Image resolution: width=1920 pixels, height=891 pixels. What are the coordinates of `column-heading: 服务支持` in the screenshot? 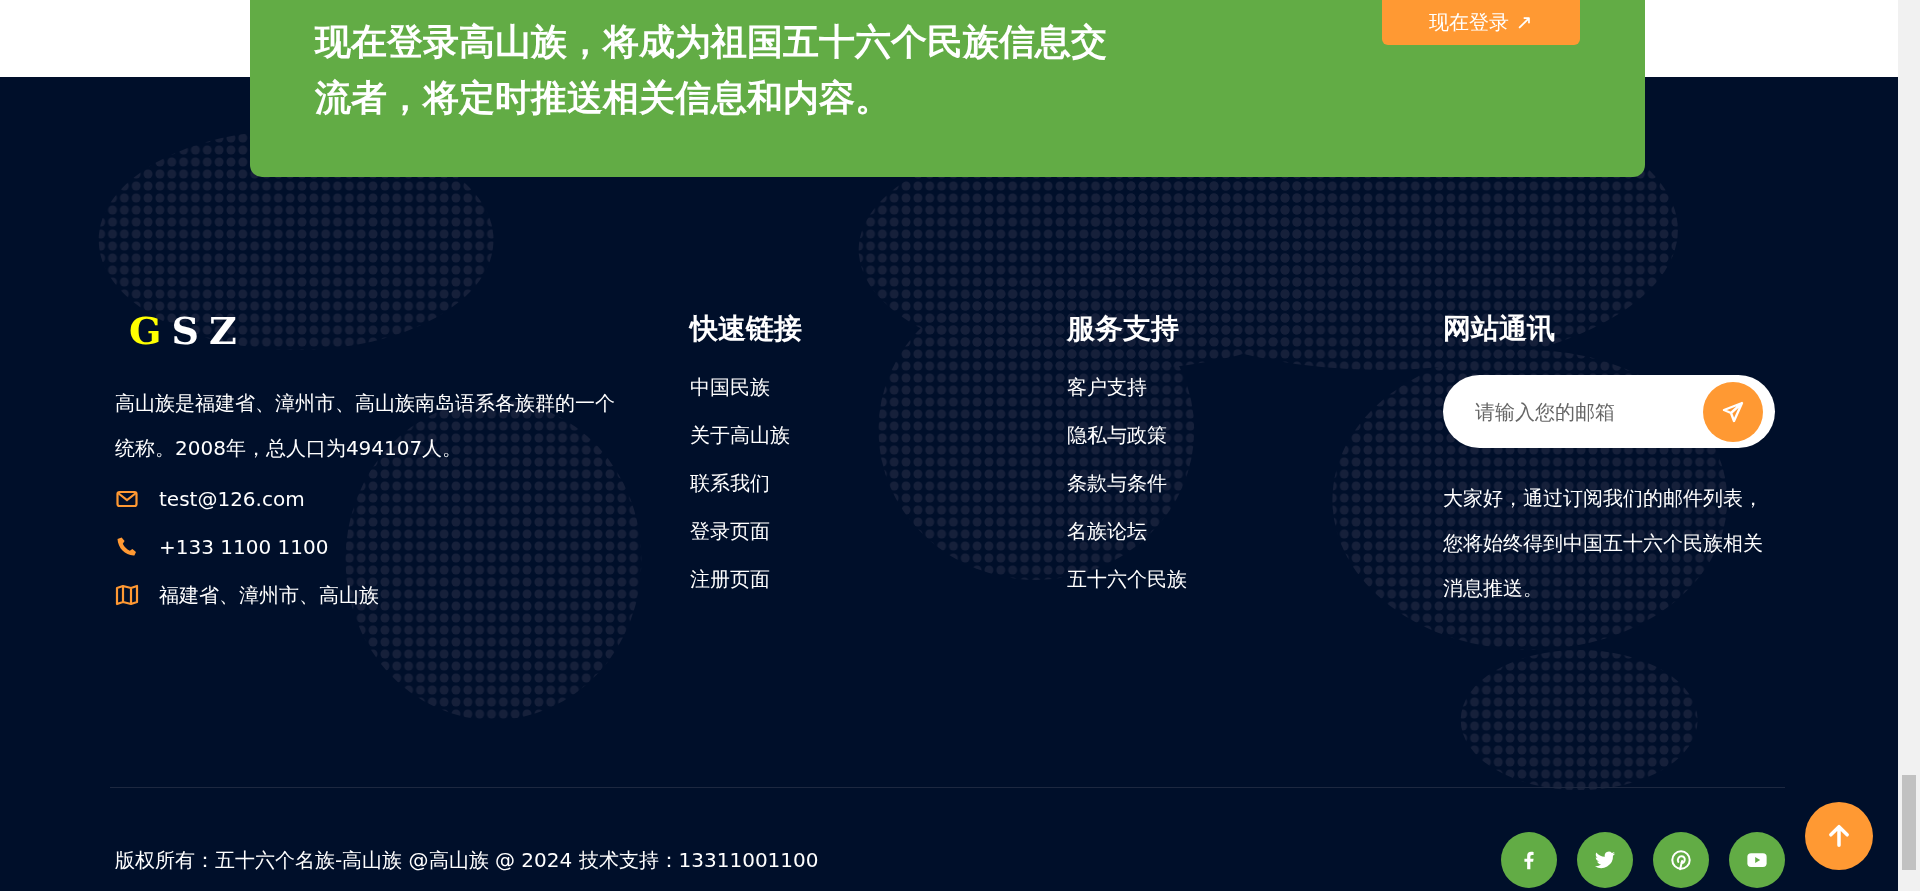 It's located at (1123, 329).